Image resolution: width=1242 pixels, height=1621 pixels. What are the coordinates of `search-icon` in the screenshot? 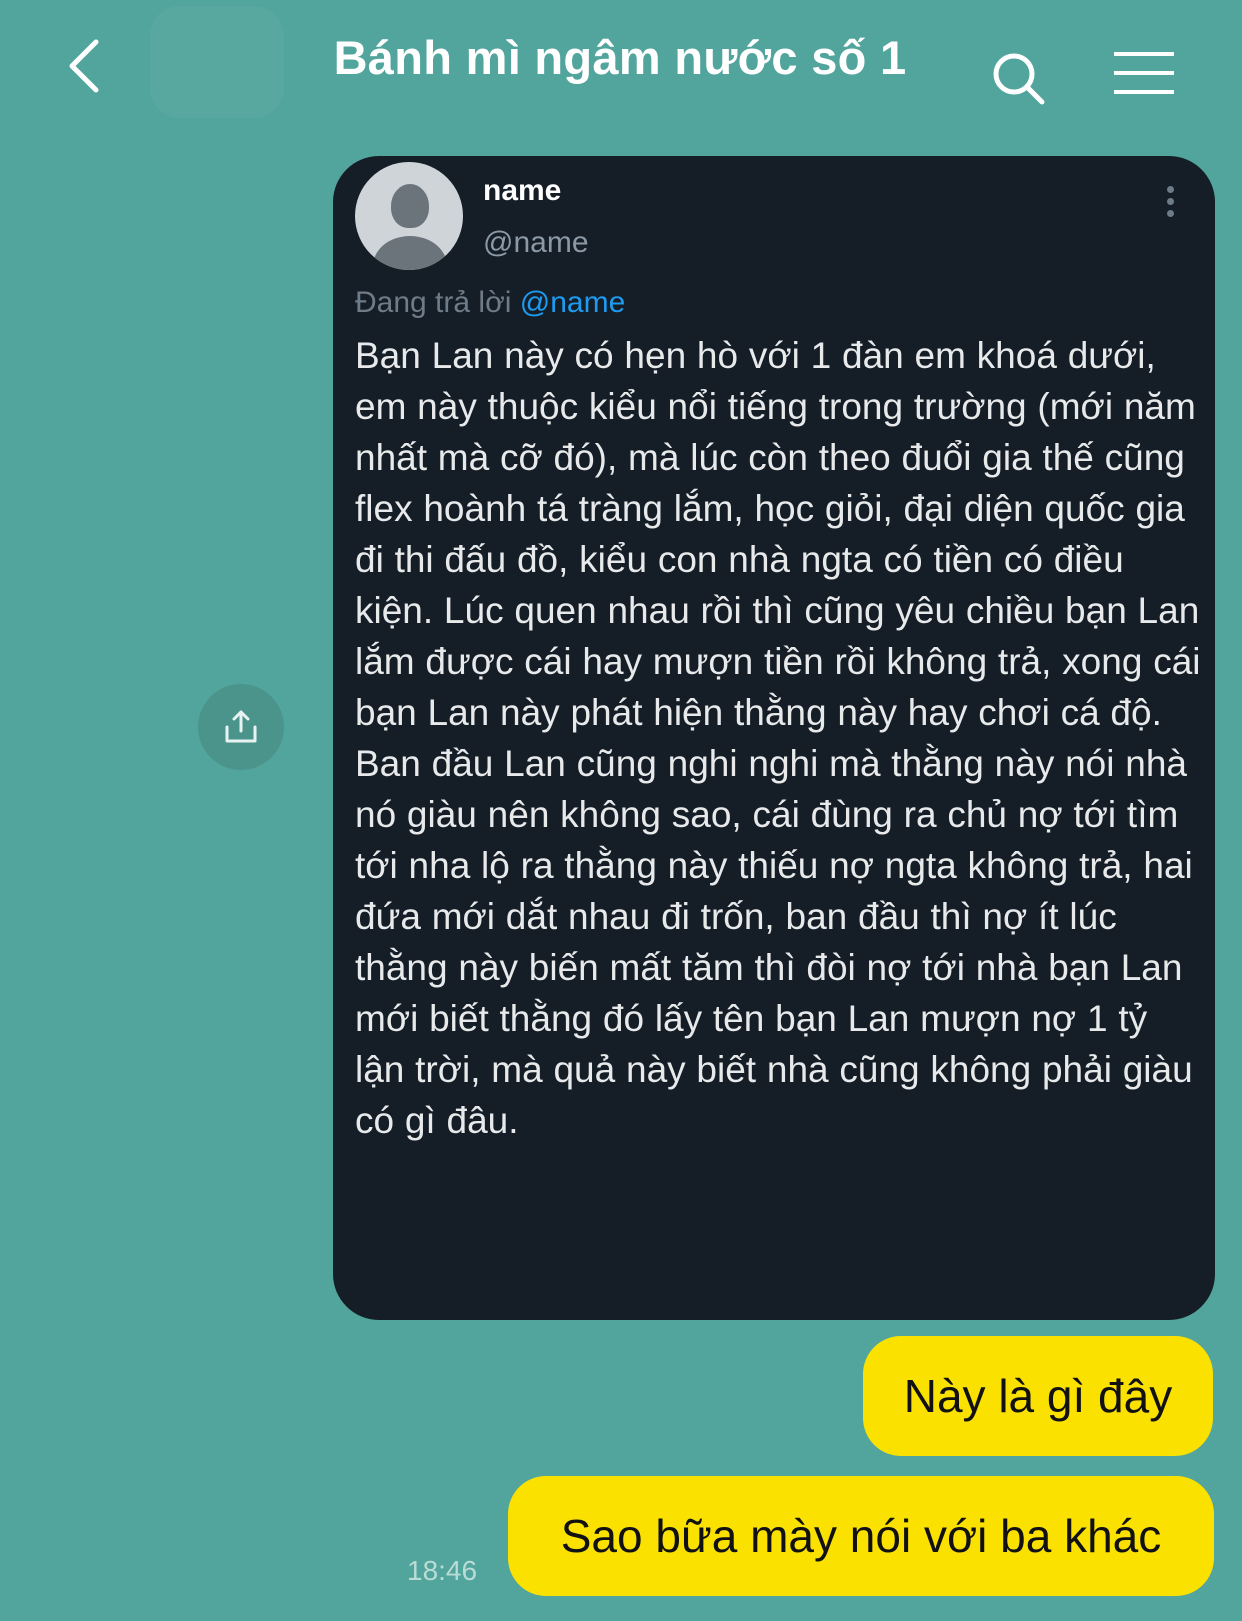 It's located at (1019, 79).